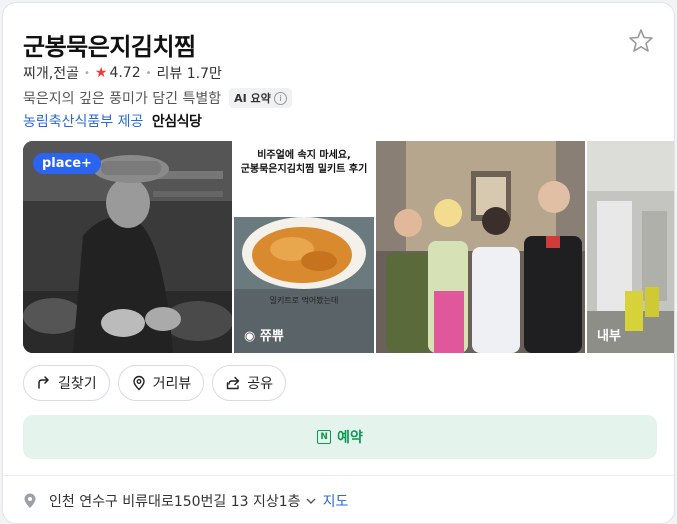 This screenshot has height=524, width=677. What do you see at coordinates (189, 73) in the screenshot?
I see `review-count: 리뷰 1.7만` at bounding box center [189, 73].